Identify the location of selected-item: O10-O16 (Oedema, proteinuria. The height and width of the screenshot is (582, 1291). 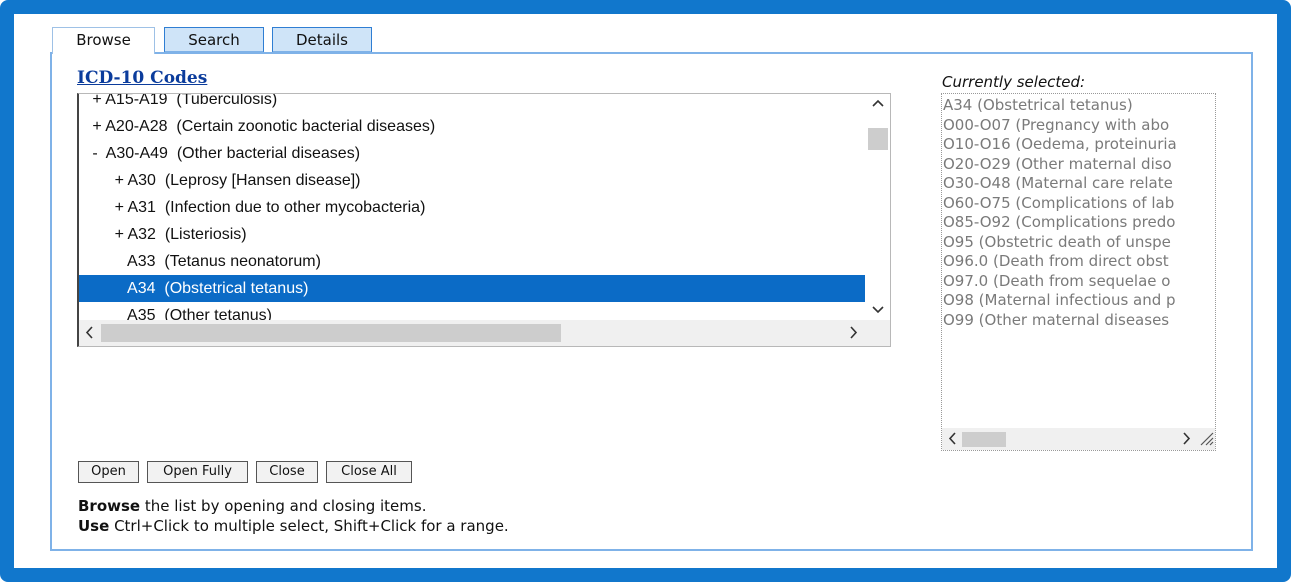
(1060, 145).